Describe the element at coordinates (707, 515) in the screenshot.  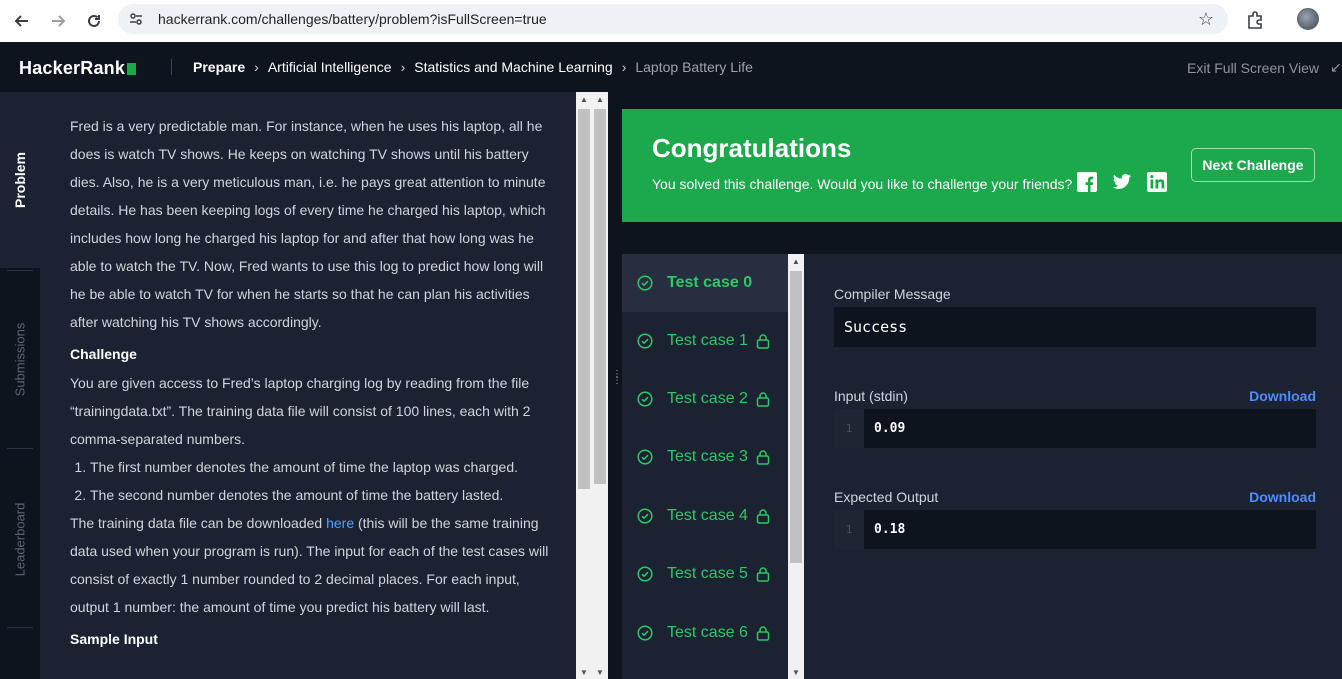
I see `test-case-label: Test case 4` at that location.